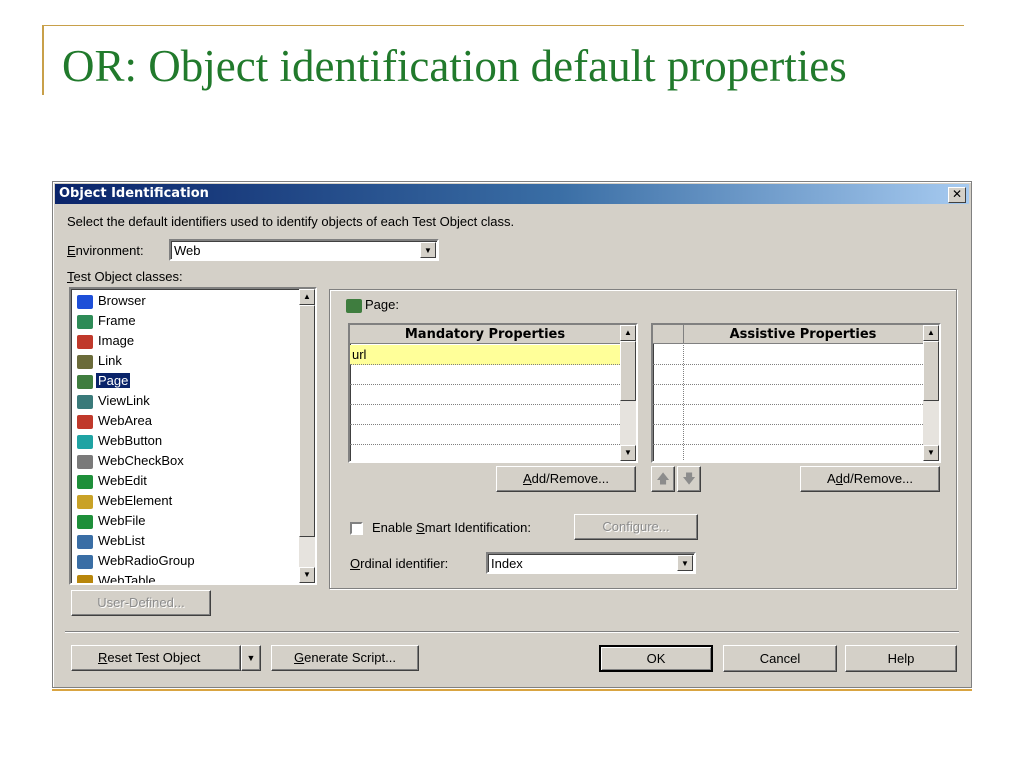 This screenshot has height=768, width=1024. I want to click on class-list-item-label: Image, so click(116, 340).